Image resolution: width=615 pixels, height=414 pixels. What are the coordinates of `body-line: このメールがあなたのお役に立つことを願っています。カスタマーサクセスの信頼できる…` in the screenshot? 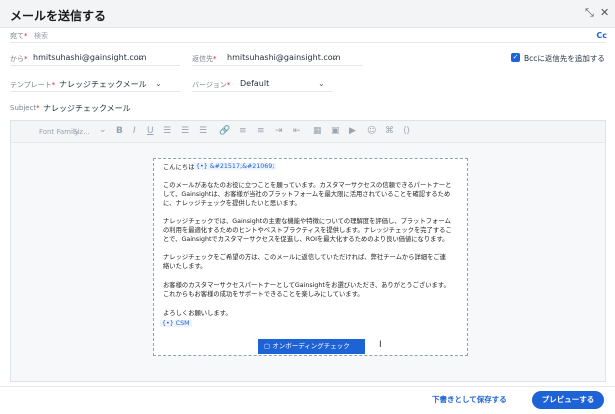 It's located at (307, 185).